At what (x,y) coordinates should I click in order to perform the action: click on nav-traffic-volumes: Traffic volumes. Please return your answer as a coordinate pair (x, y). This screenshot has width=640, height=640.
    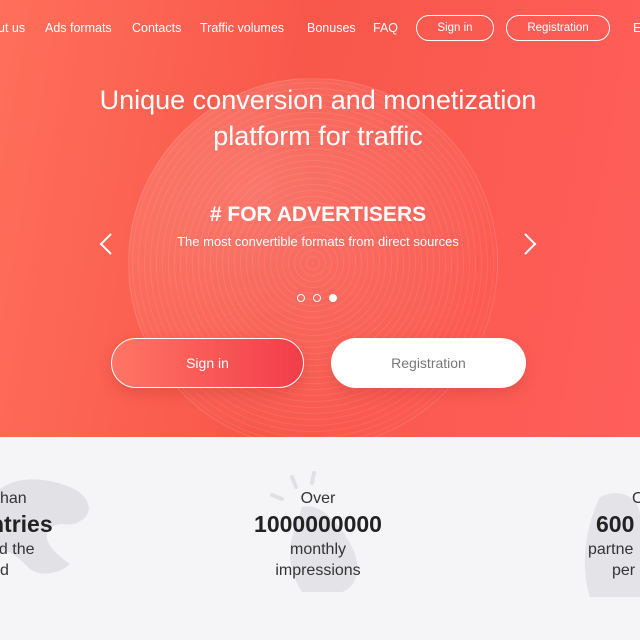
    Looking at the image, I should click on (242, 28).